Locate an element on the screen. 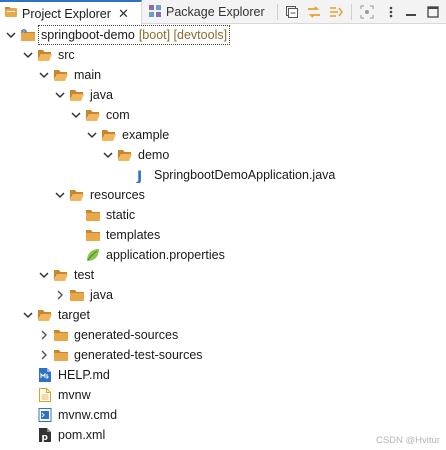 This screenshot has height=450, width=446. watermark: CSDN @Hvitur is located at coordinates (407, 440).